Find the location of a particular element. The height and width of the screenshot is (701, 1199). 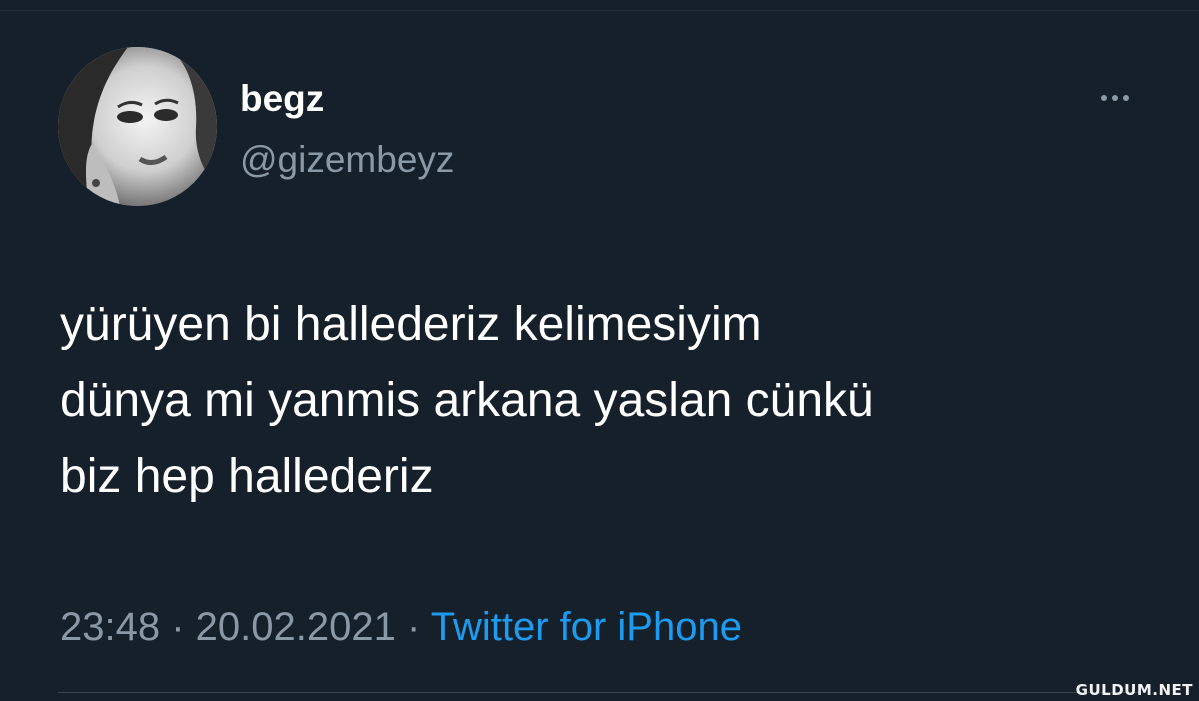

watermark: GULDUM.NET is located at coordinates (1134, 690).